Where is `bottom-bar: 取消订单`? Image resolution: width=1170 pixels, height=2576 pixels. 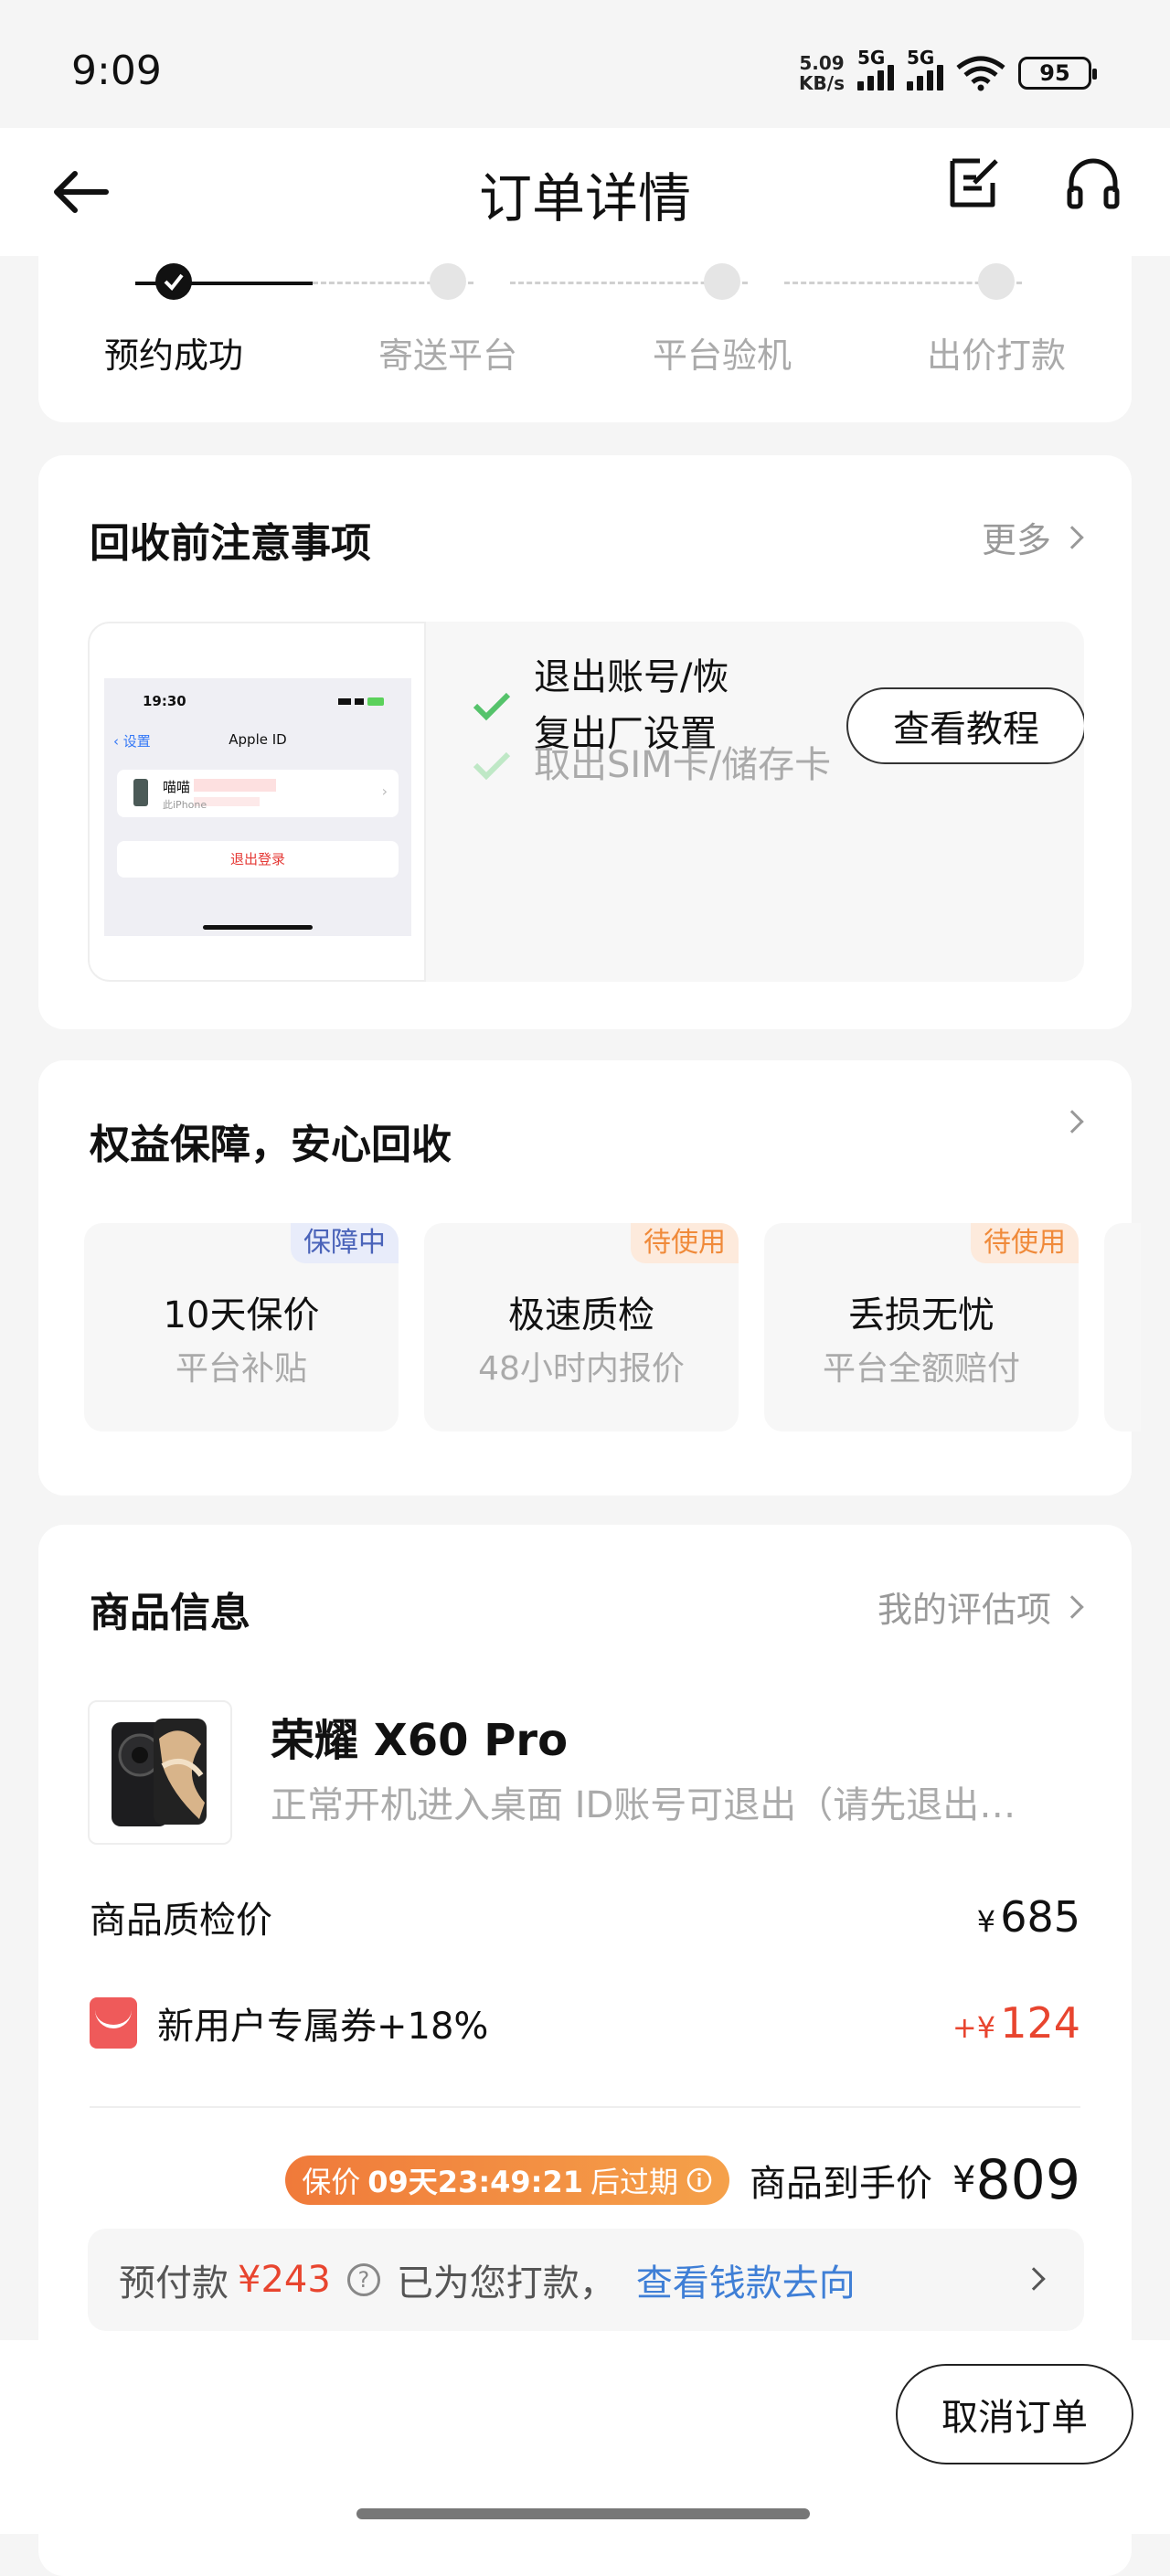
bottom-bar: 取消订单 is located at coordinates (585, 2437).